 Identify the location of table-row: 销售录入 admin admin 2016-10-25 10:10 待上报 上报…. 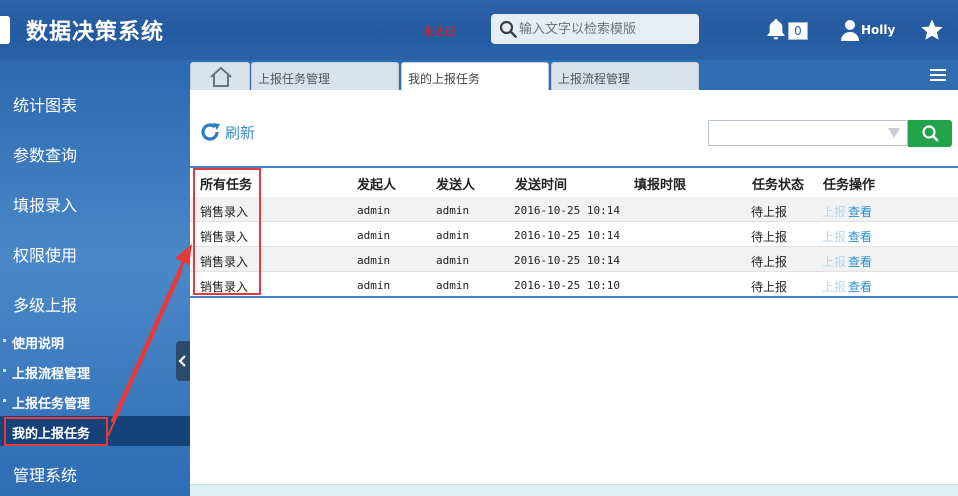
(574, 284).